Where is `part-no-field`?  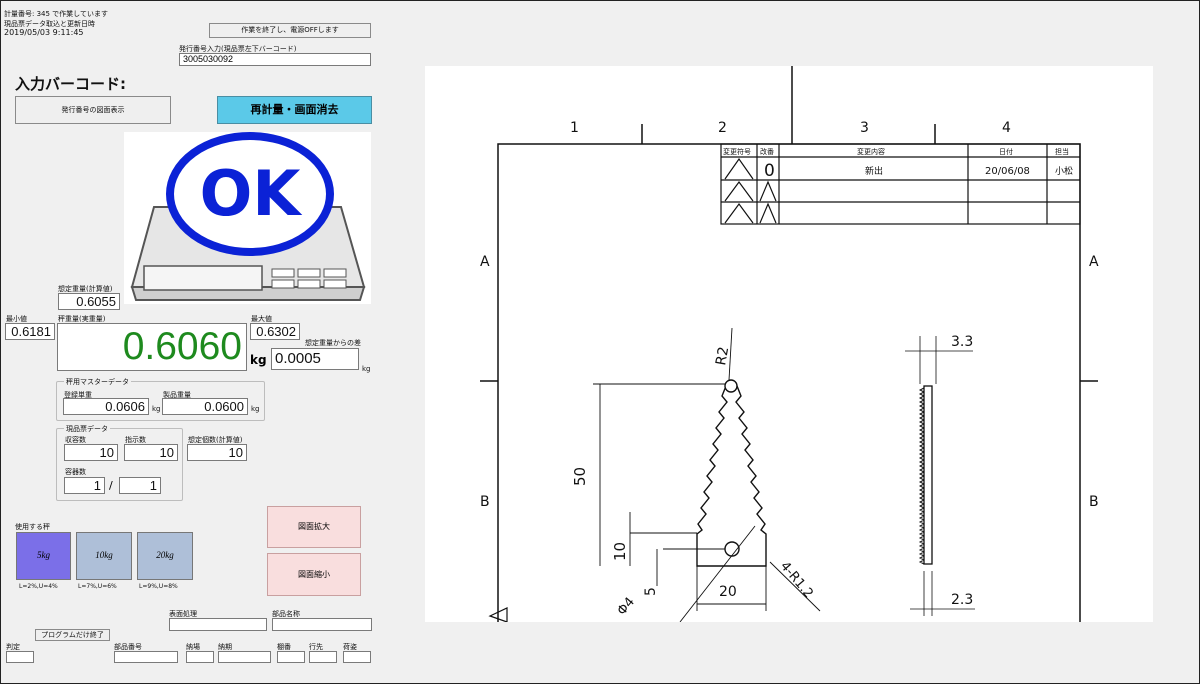
part-no-field is located at coordinates (146, 657).